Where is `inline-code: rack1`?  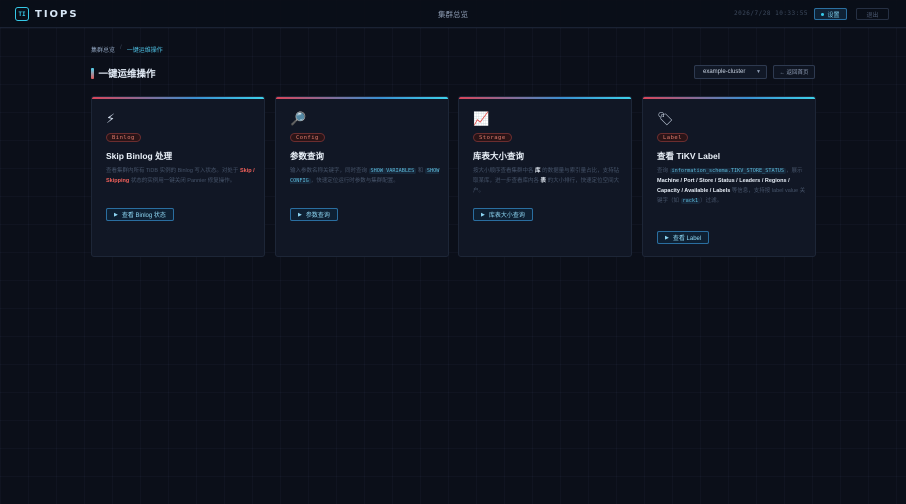
inline-code: rack1 is located at coordinates (690, 201).